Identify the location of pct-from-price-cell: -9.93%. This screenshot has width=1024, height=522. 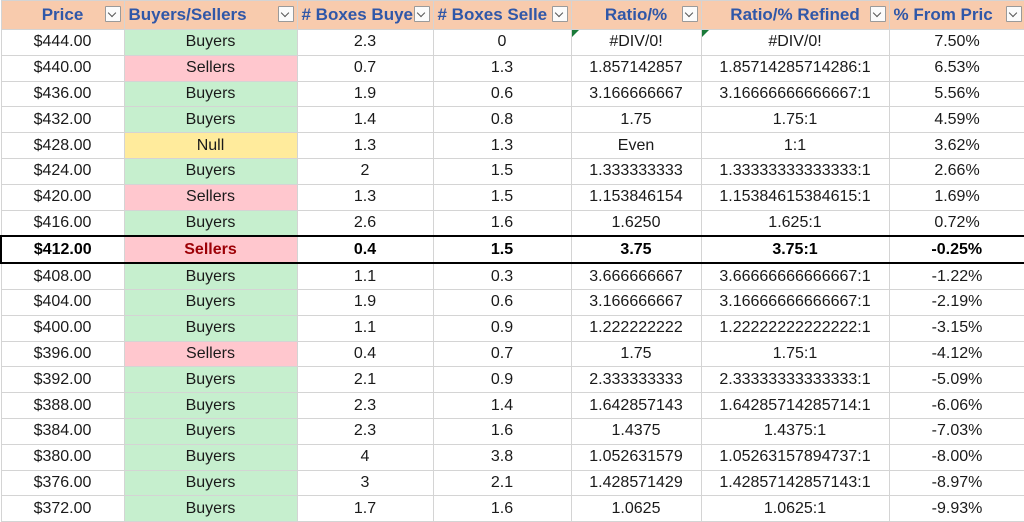
(956, 508).